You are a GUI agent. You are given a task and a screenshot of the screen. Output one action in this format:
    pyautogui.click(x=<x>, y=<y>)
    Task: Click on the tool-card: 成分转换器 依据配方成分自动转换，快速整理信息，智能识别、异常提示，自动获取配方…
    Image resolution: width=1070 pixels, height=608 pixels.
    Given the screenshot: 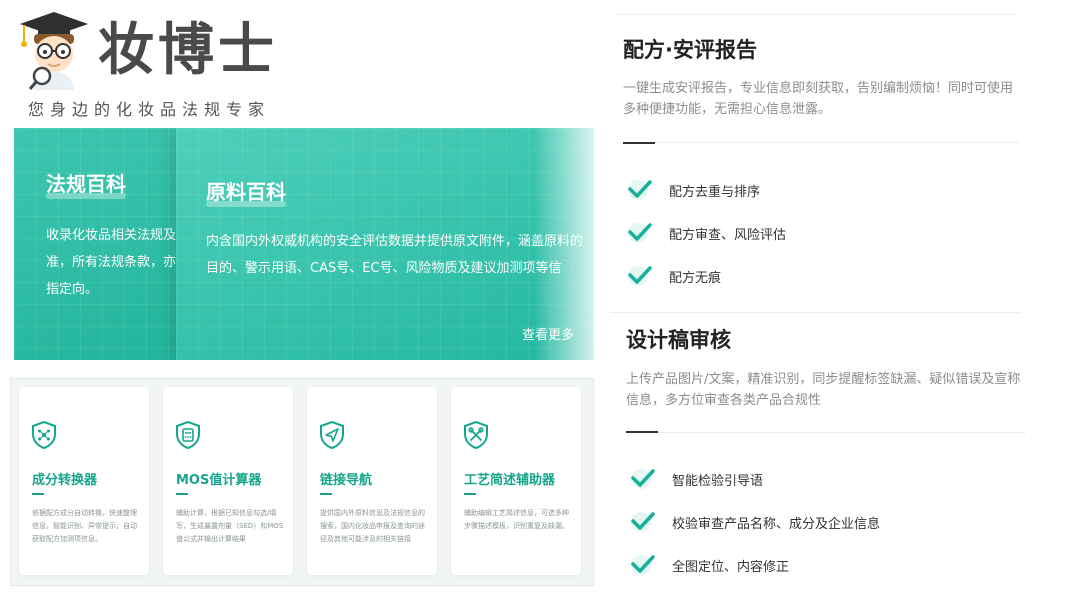 What is the action you would take?
    pyautogui.click(x=84, y=481)
    